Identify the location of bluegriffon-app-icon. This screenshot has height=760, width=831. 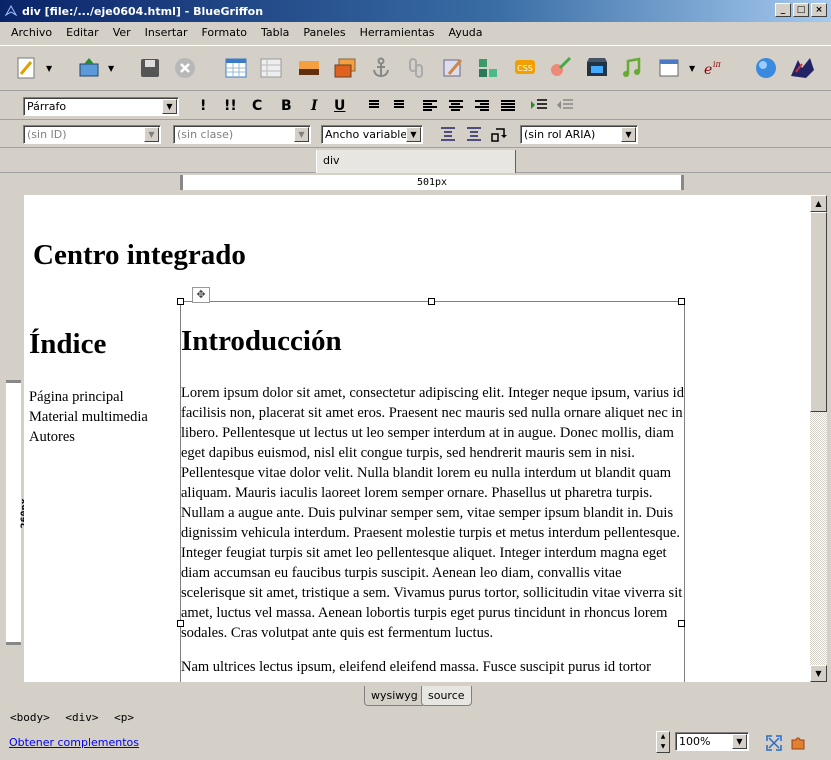
(11, 10).